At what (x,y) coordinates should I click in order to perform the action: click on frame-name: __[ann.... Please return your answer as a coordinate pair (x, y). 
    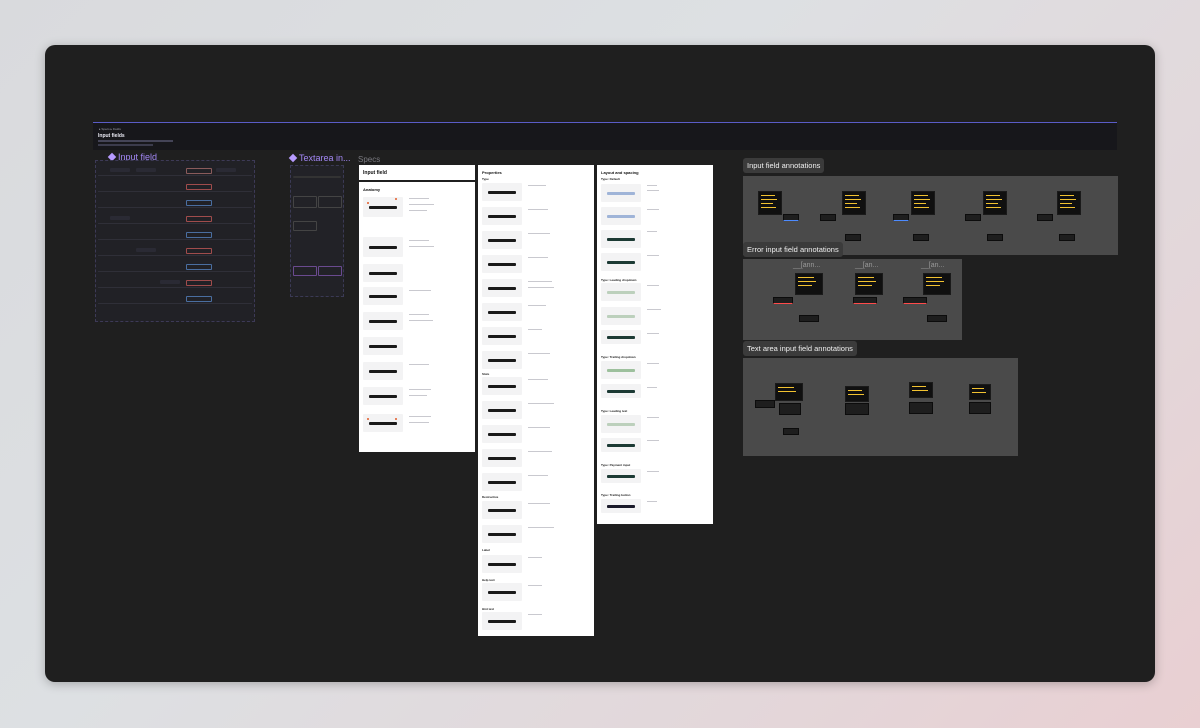
    Looking at the image, I should click on (807, 265).